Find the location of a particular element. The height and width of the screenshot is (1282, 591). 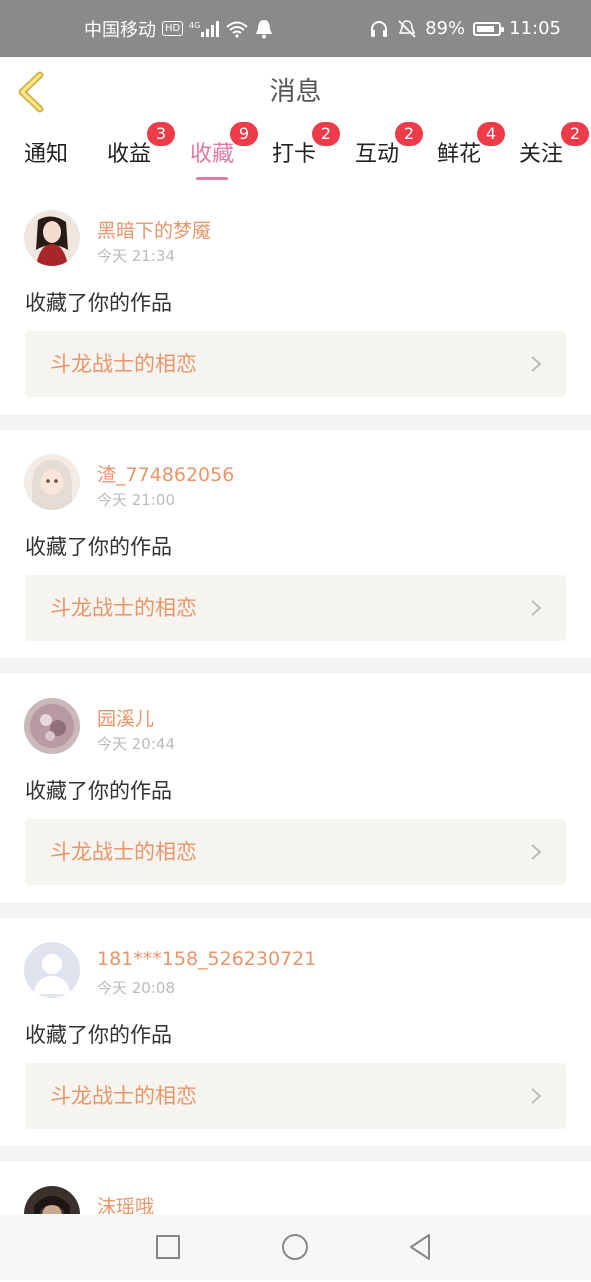

nav-back-button is located at coordinates (420, 1247).